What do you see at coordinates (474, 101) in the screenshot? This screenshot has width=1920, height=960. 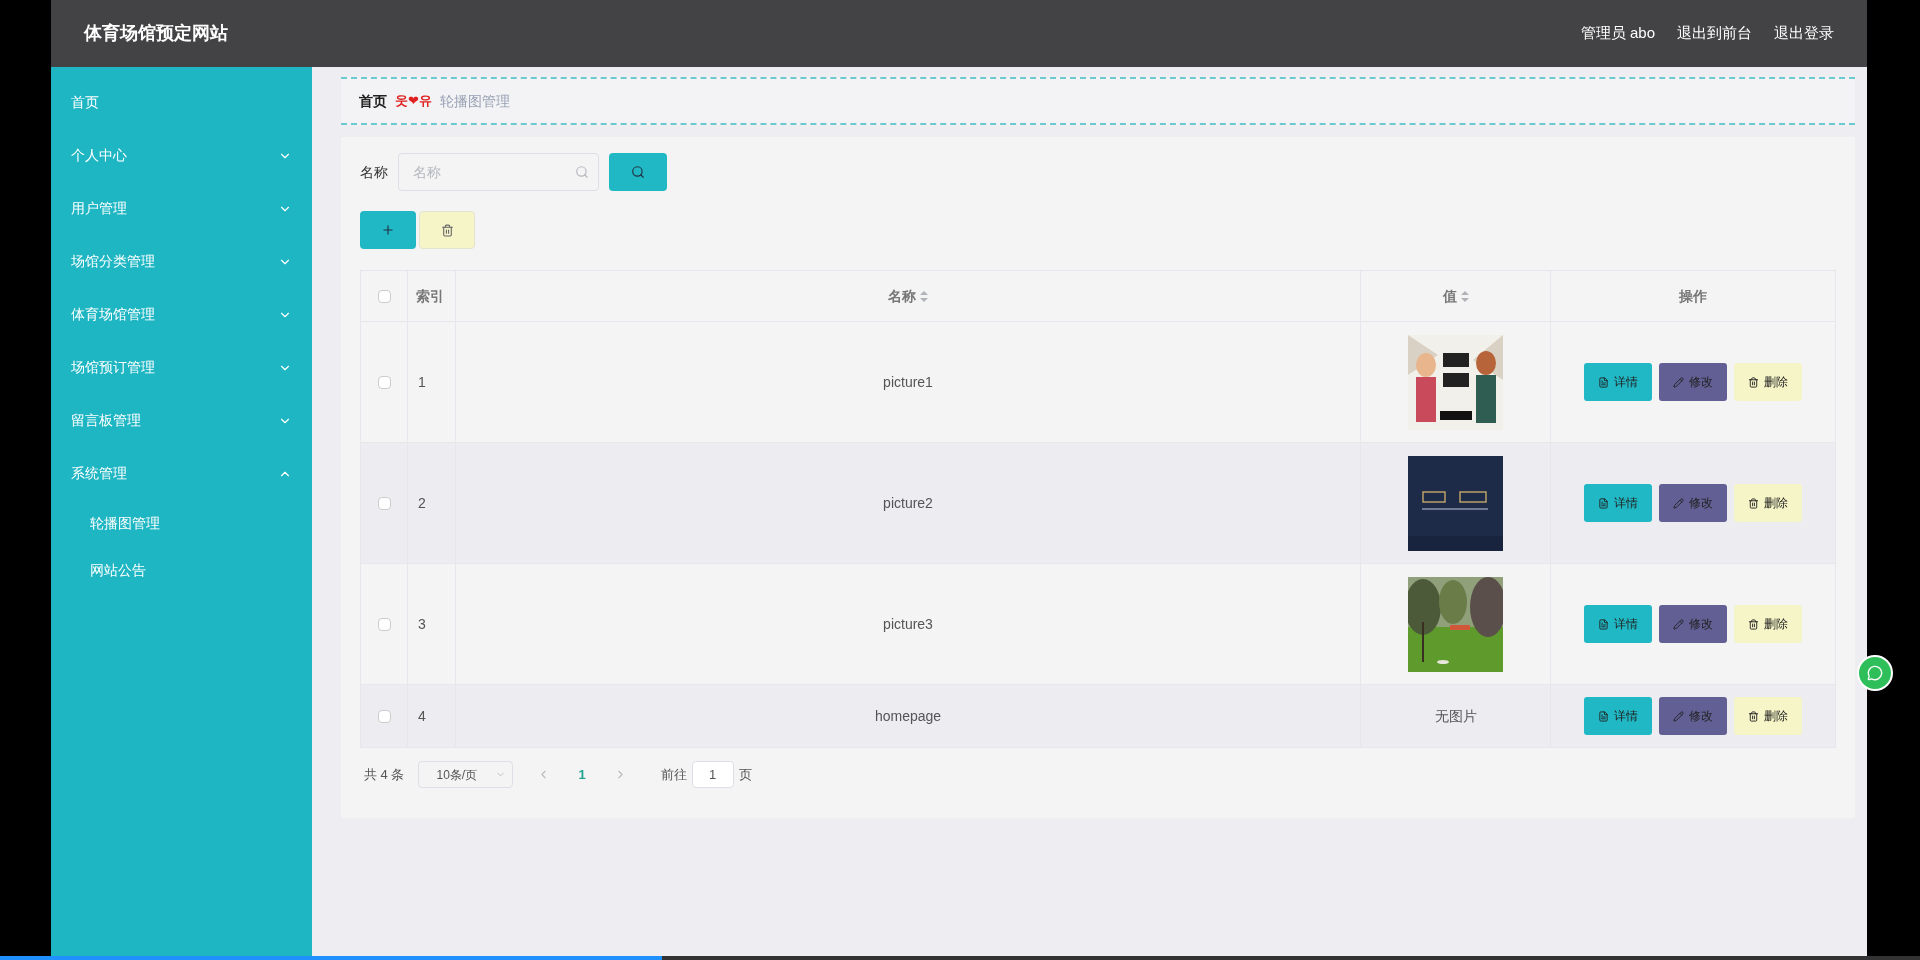 I see `breadcrumb-current: 轮播图管理` at bounding box center [474, 101].